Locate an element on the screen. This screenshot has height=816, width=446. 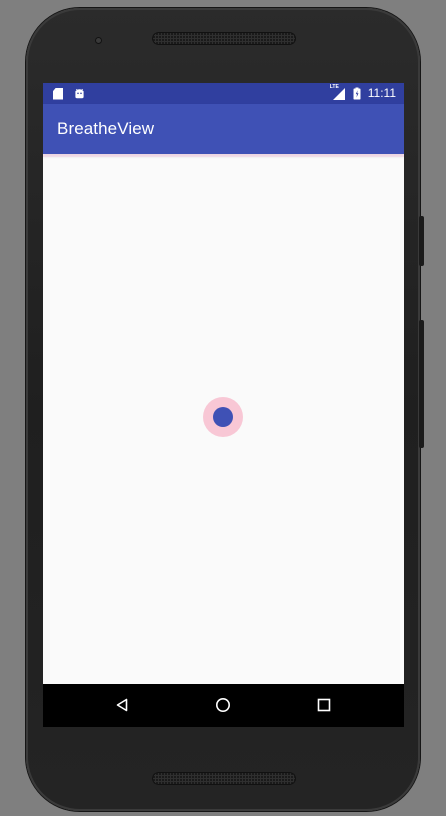
breathe-indicator is located at coordinates (223, 417).